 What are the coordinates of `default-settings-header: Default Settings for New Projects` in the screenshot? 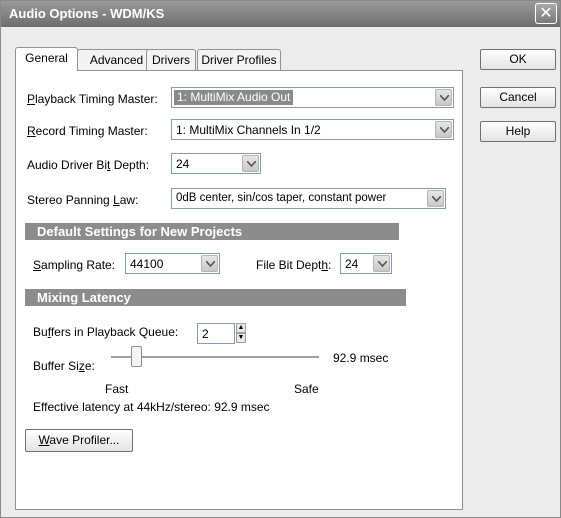 It's located at (212, 231).